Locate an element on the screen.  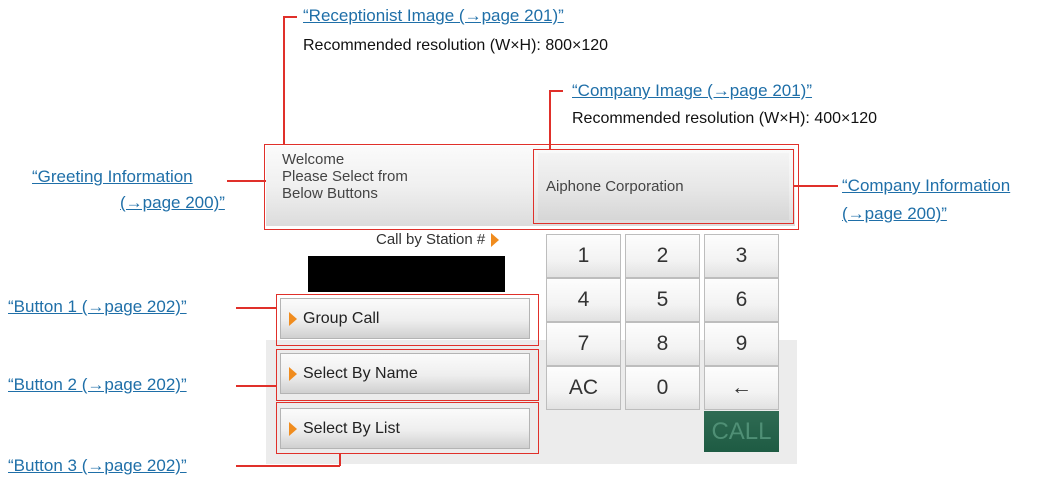
keypad-key-ac: AC is located at coordinates (583, 388).